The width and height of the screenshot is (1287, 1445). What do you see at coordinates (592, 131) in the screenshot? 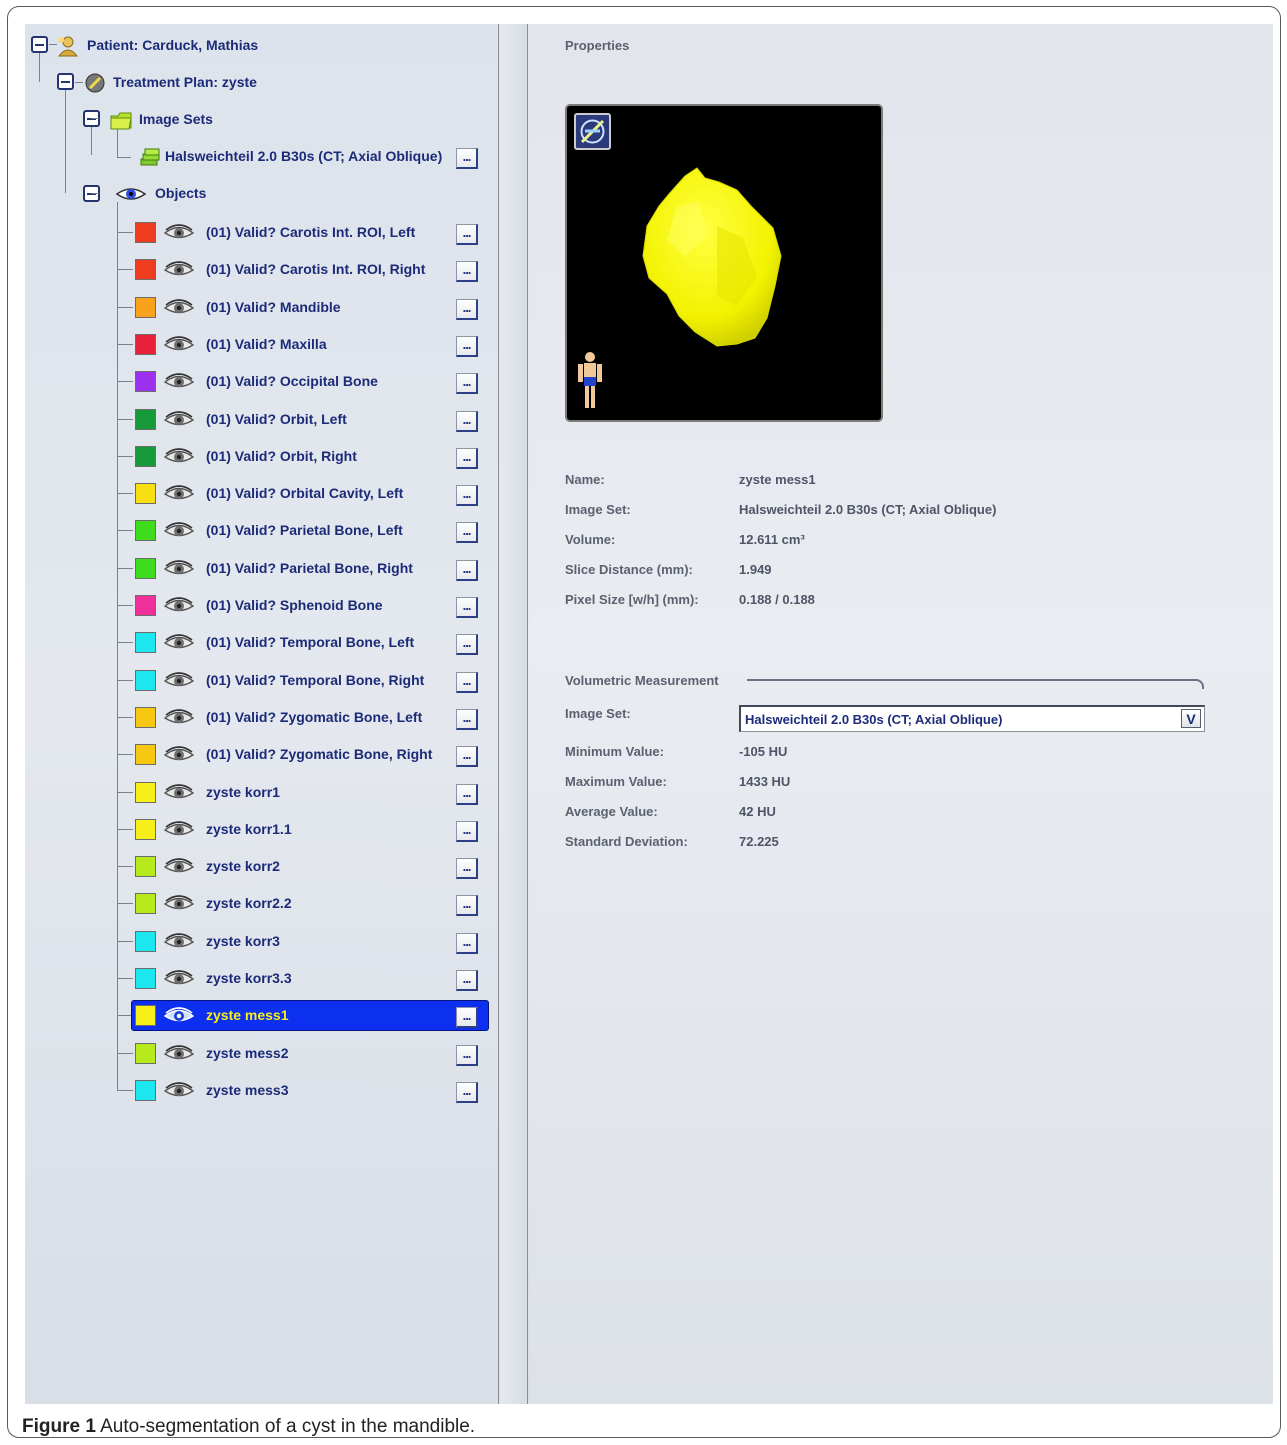
I see `compass-orientation-icon` at bounding box center [592, 131].